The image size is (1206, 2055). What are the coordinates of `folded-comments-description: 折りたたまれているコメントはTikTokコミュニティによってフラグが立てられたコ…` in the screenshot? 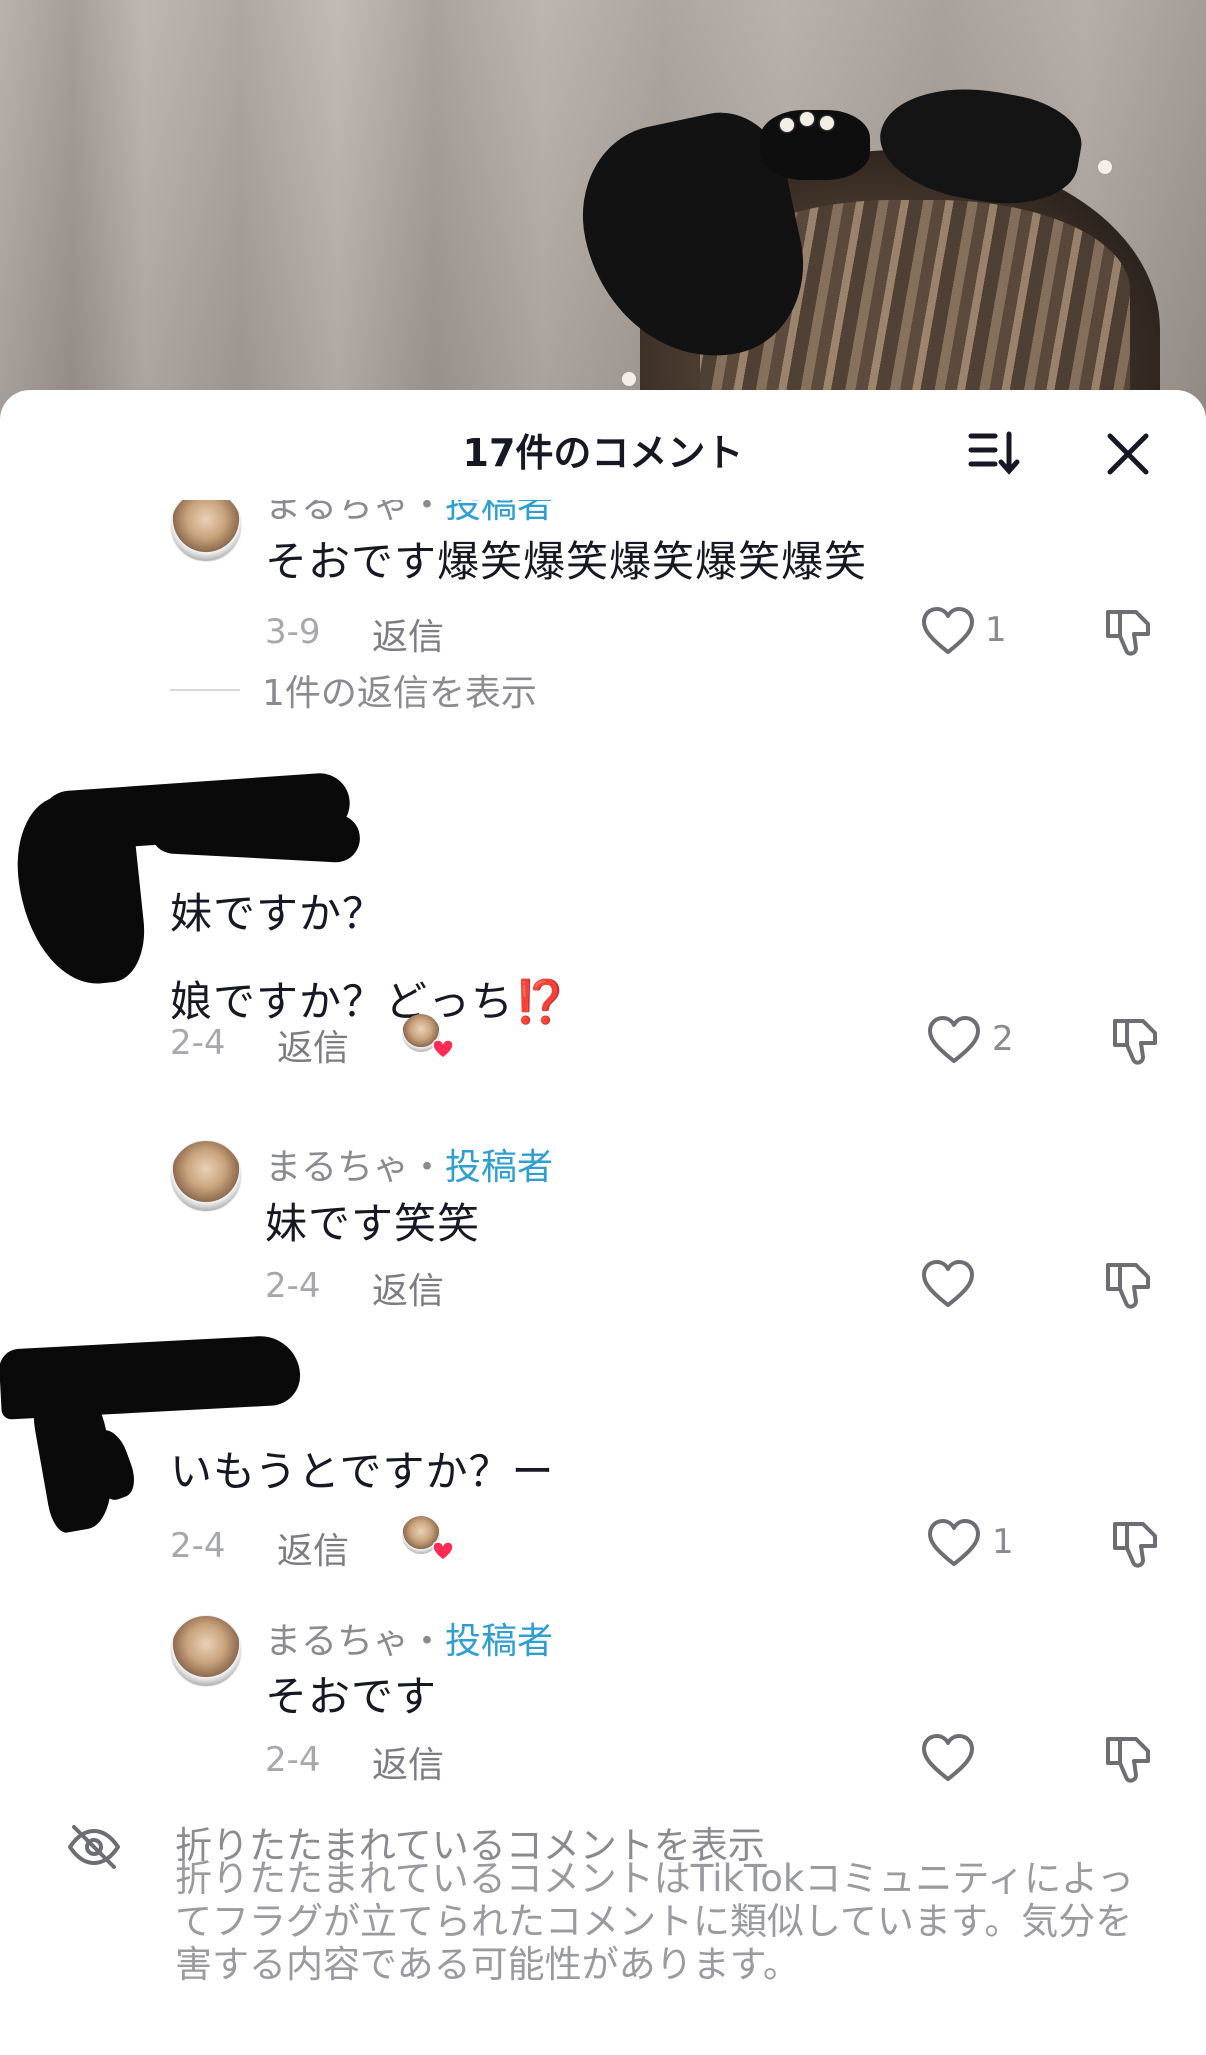 It's located at (654, 1921).